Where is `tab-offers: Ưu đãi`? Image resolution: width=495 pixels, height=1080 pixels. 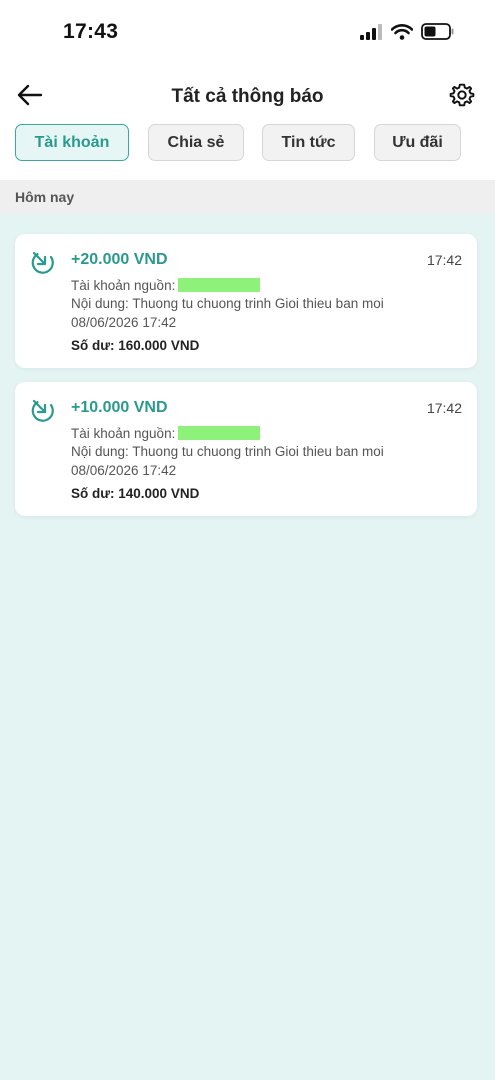 tab-offers: Ưu đãi is located at coordinates (417, 142).